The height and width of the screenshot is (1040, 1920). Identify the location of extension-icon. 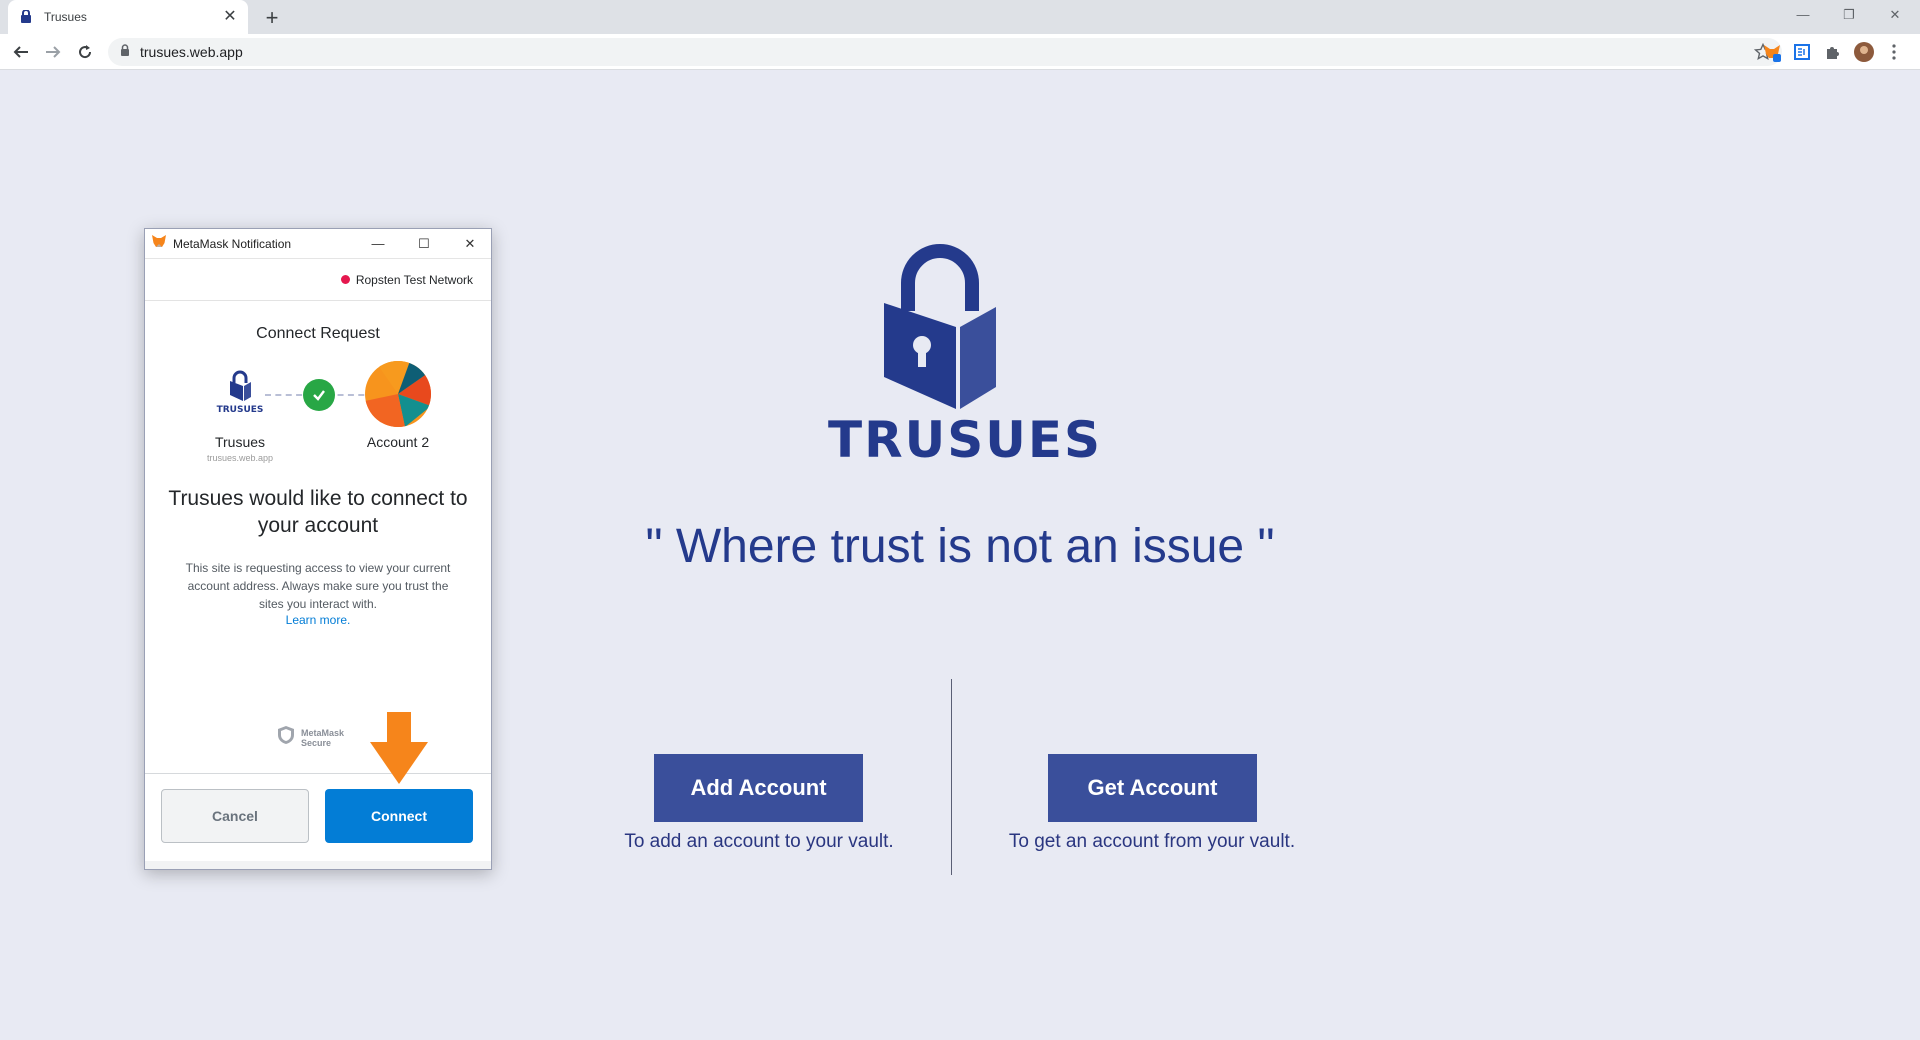
(1802, 52).